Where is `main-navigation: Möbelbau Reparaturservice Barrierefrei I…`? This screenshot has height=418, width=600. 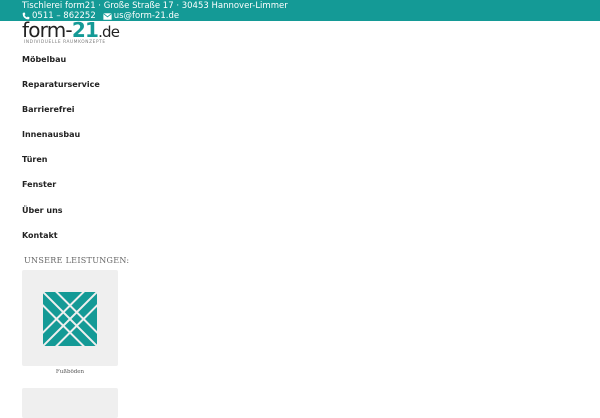
main-navigation: Möbelbau Reparaturservice Barrierefrei I… is located at coordinates (61, 150).